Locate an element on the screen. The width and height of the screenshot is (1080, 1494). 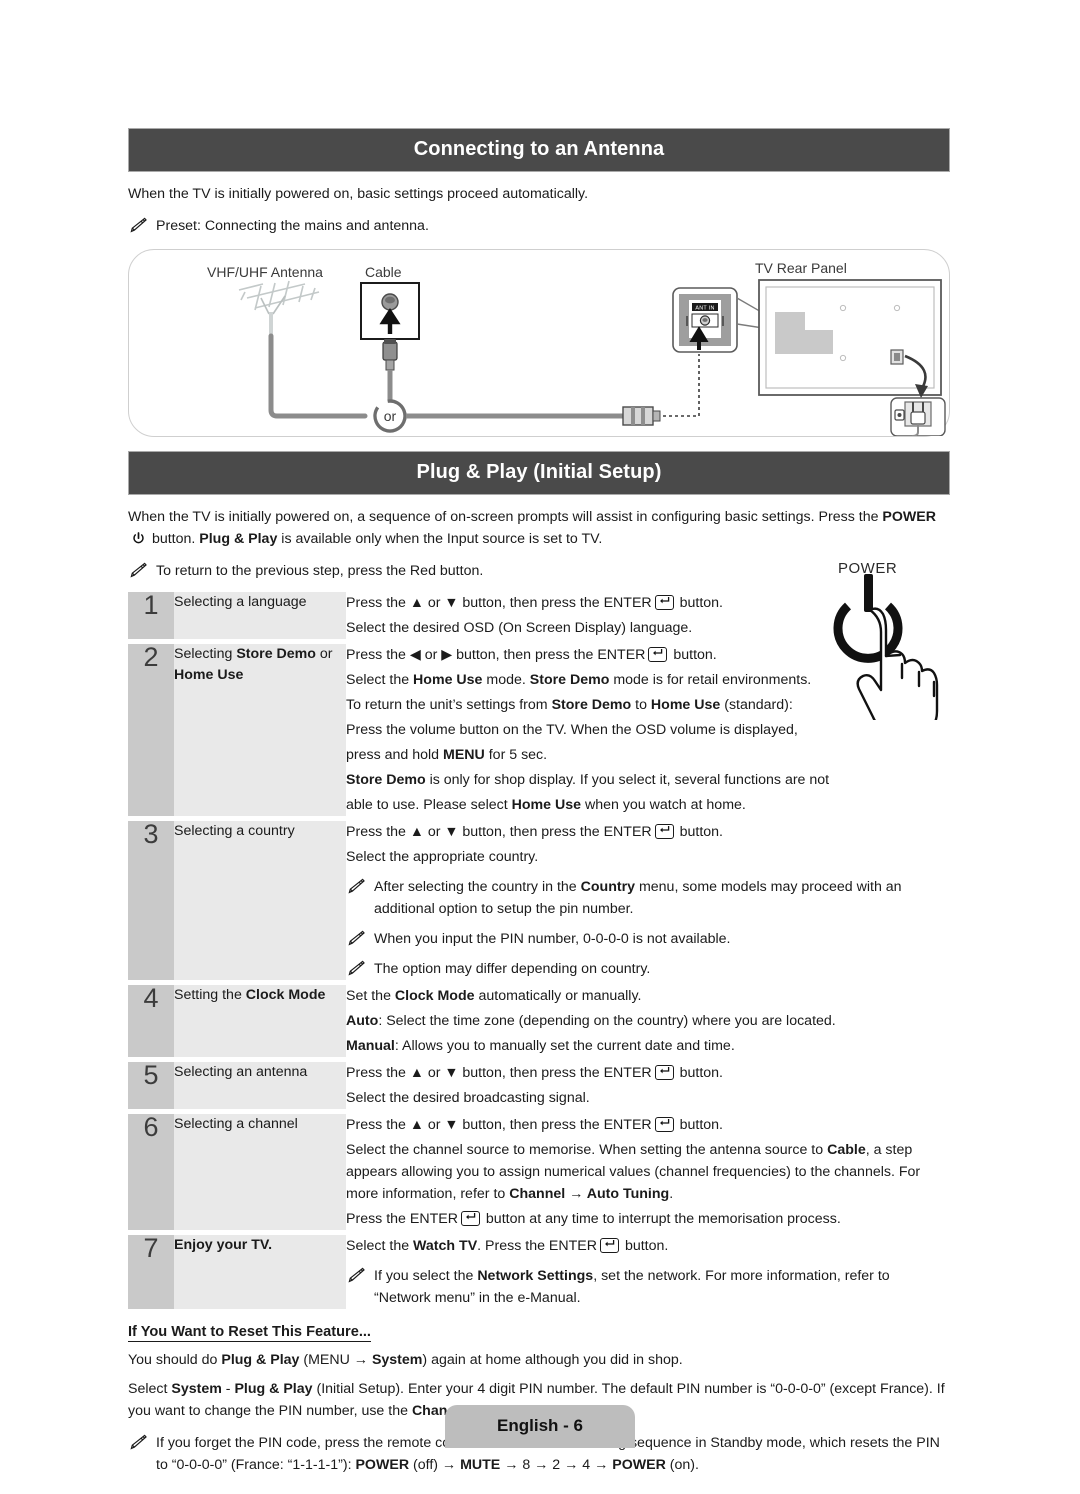
power-button-illustration: POWER is located at coordinates (901, 646).